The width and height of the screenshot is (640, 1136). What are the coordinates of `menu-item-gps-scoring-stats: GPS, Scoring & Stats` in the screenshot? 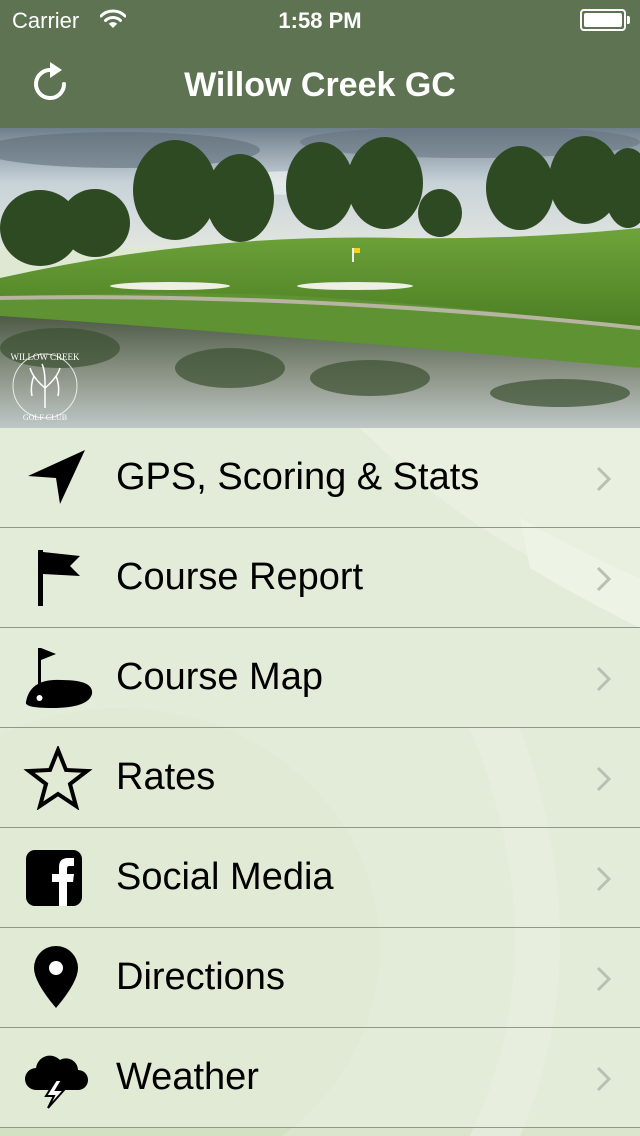 It's located at (320, 478).